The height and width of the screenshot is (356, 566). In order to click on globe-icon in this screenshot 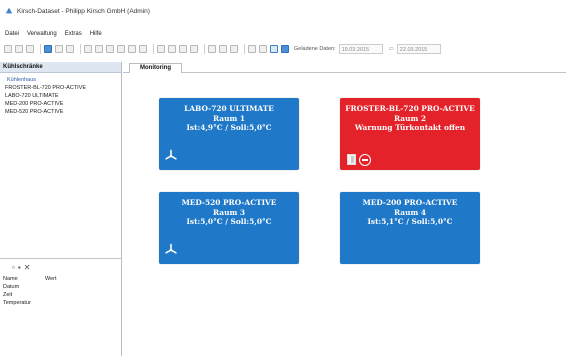, I will do `click(48, 49)`.